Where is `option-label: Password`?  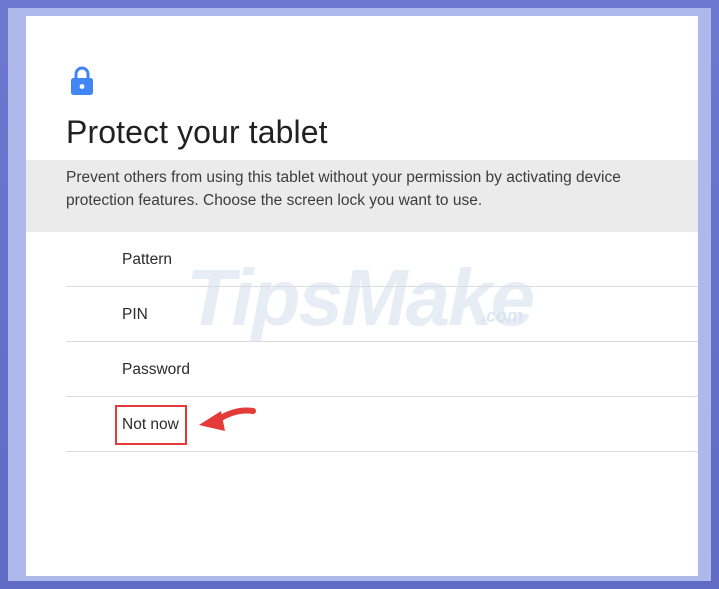 option-label: Password is located at coordinates (156, 369).